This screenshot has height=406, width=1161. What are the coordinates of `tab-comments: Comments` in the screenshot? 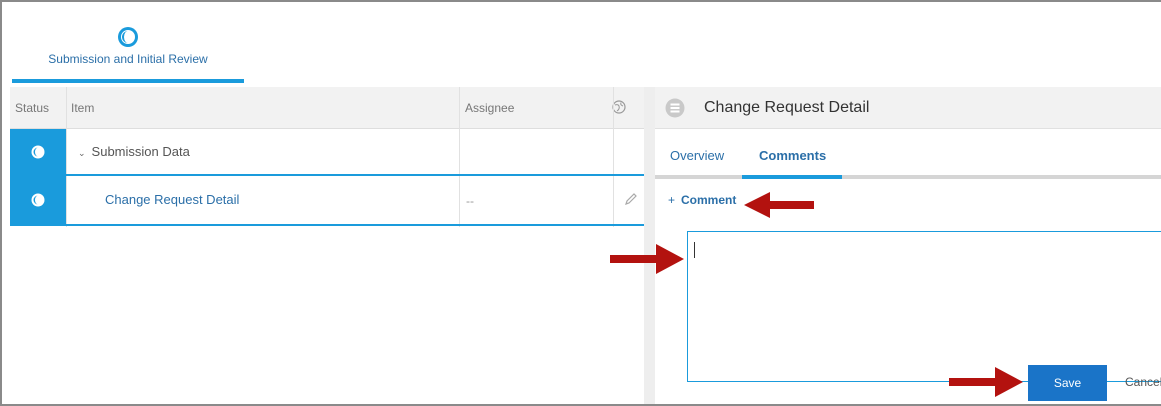 It's located at (792, 155).